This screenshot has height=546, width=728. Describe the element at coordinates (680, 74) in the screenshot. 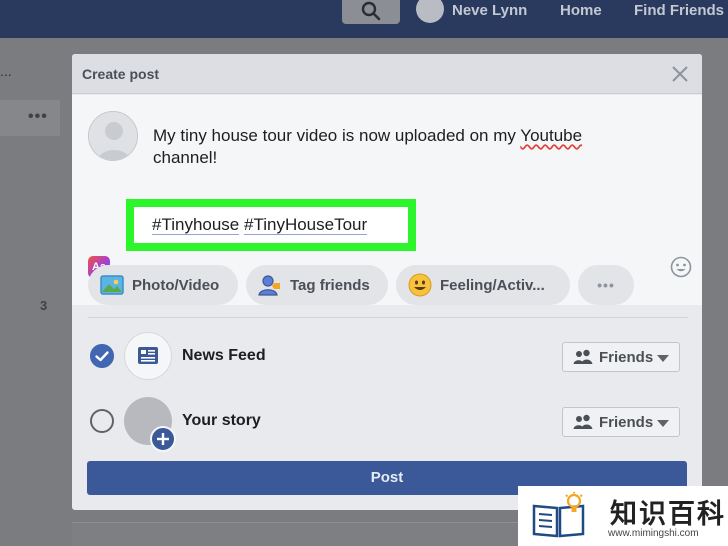

I see `close-icon` at that location.